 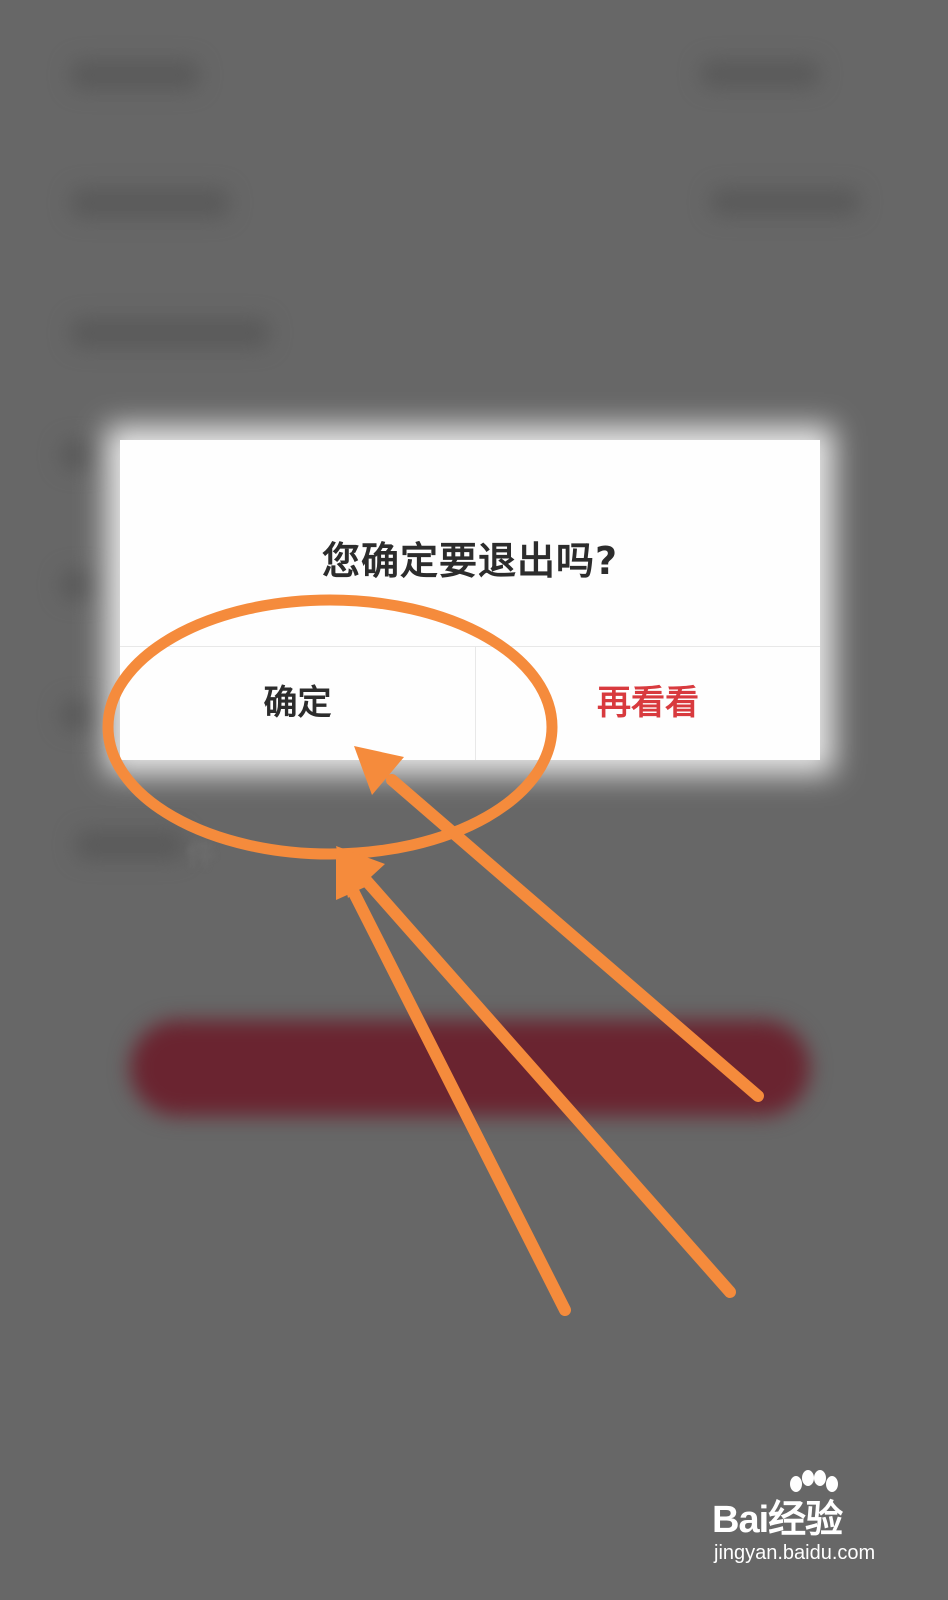 What do you see at coordinates (80, 455) in the screenshot?
I see `blurred-row-4-label` at bounding box center [80, 455].